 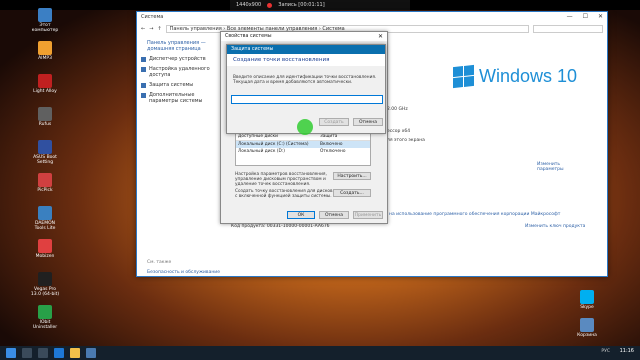 I want to click on apply-button: Применить, so click(x=368, y=215).